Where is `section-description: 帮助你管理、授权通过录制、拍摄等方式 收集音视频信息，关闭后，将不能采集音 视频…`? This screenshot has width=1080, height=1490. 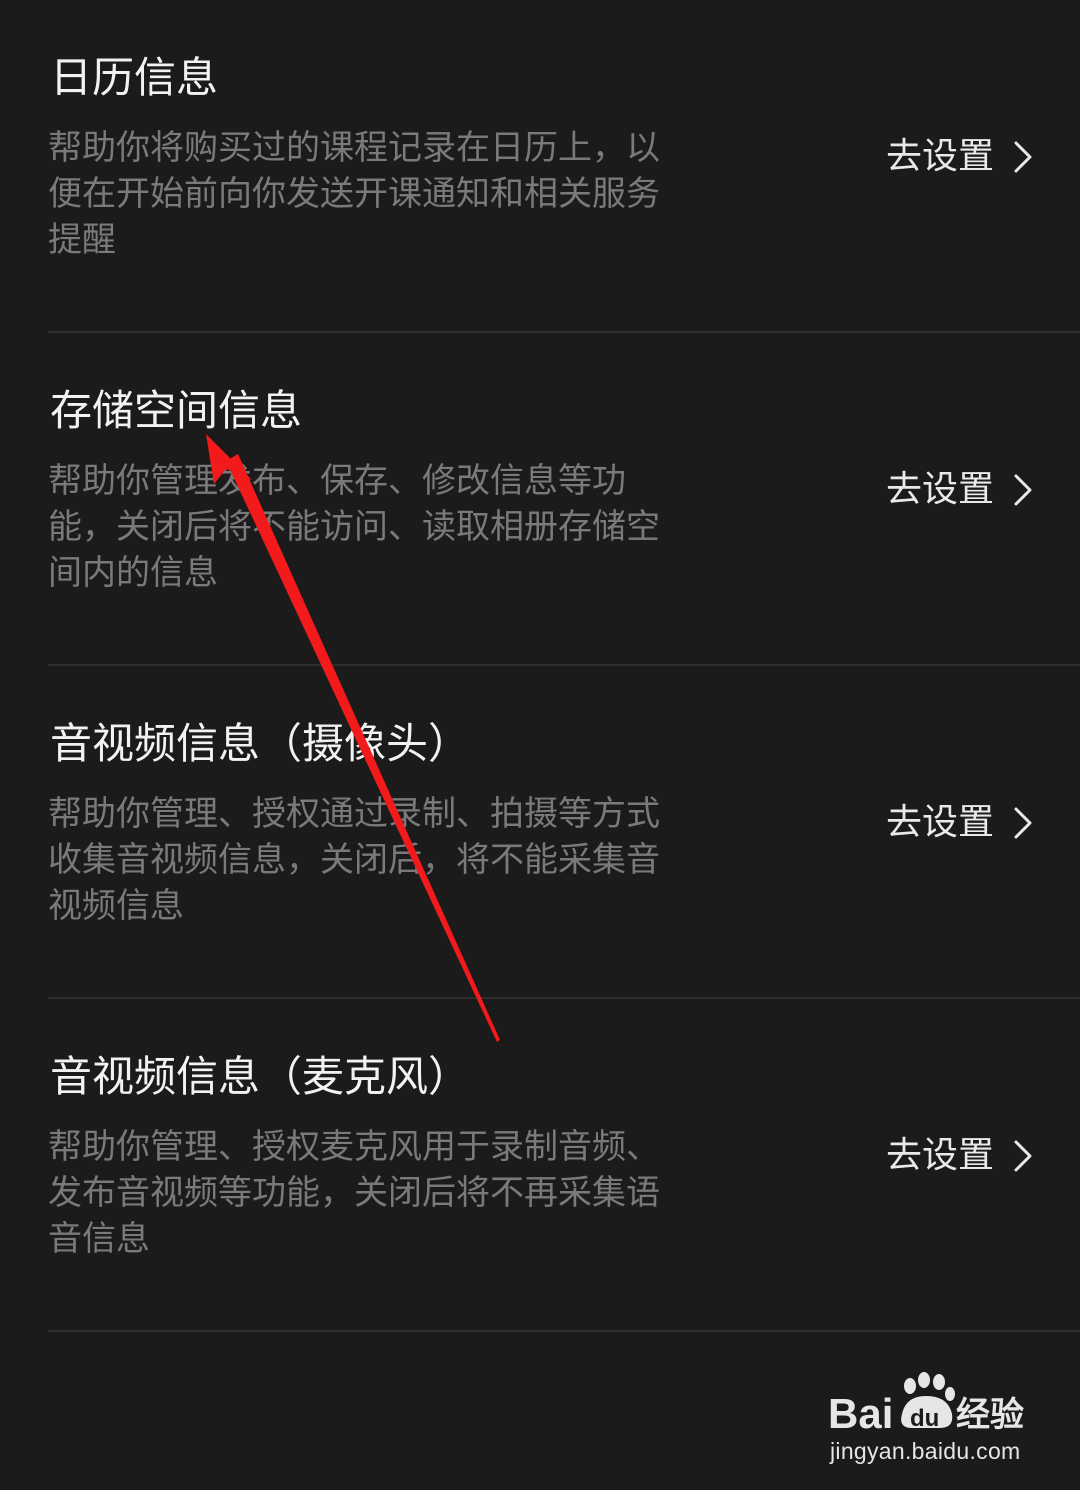 section-description: 帮助你管理、授权通过录制、拍摄等方式 收集音视频信息，关闭后，将不能采集音 视频… is located at coordinates (400, 860).